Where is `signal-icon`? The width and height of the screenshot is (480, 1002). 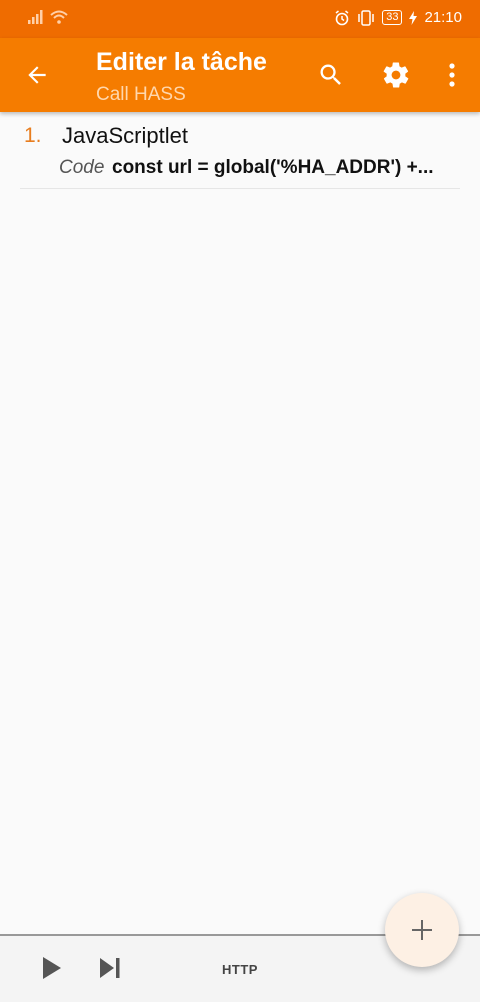
signal-icon is located at coordinates (35, 17).